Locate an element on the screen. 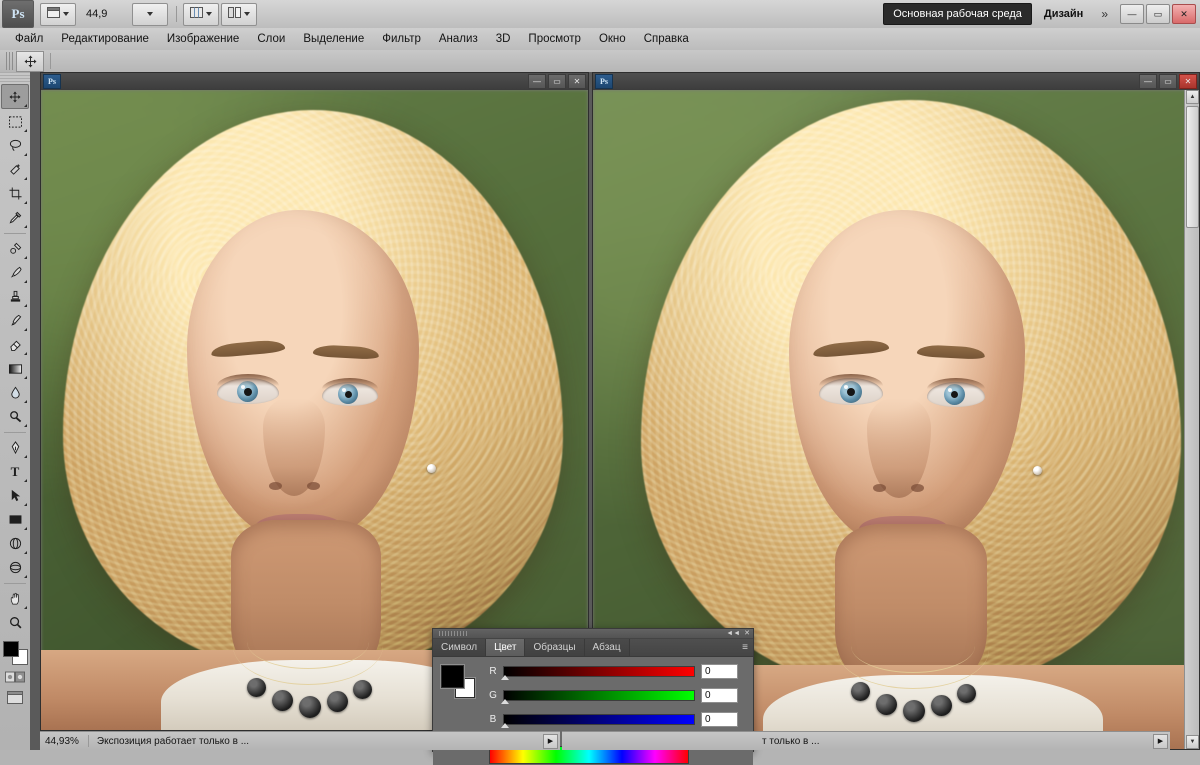  menu-item-image: Изображение is located at coordinates (203, 39).